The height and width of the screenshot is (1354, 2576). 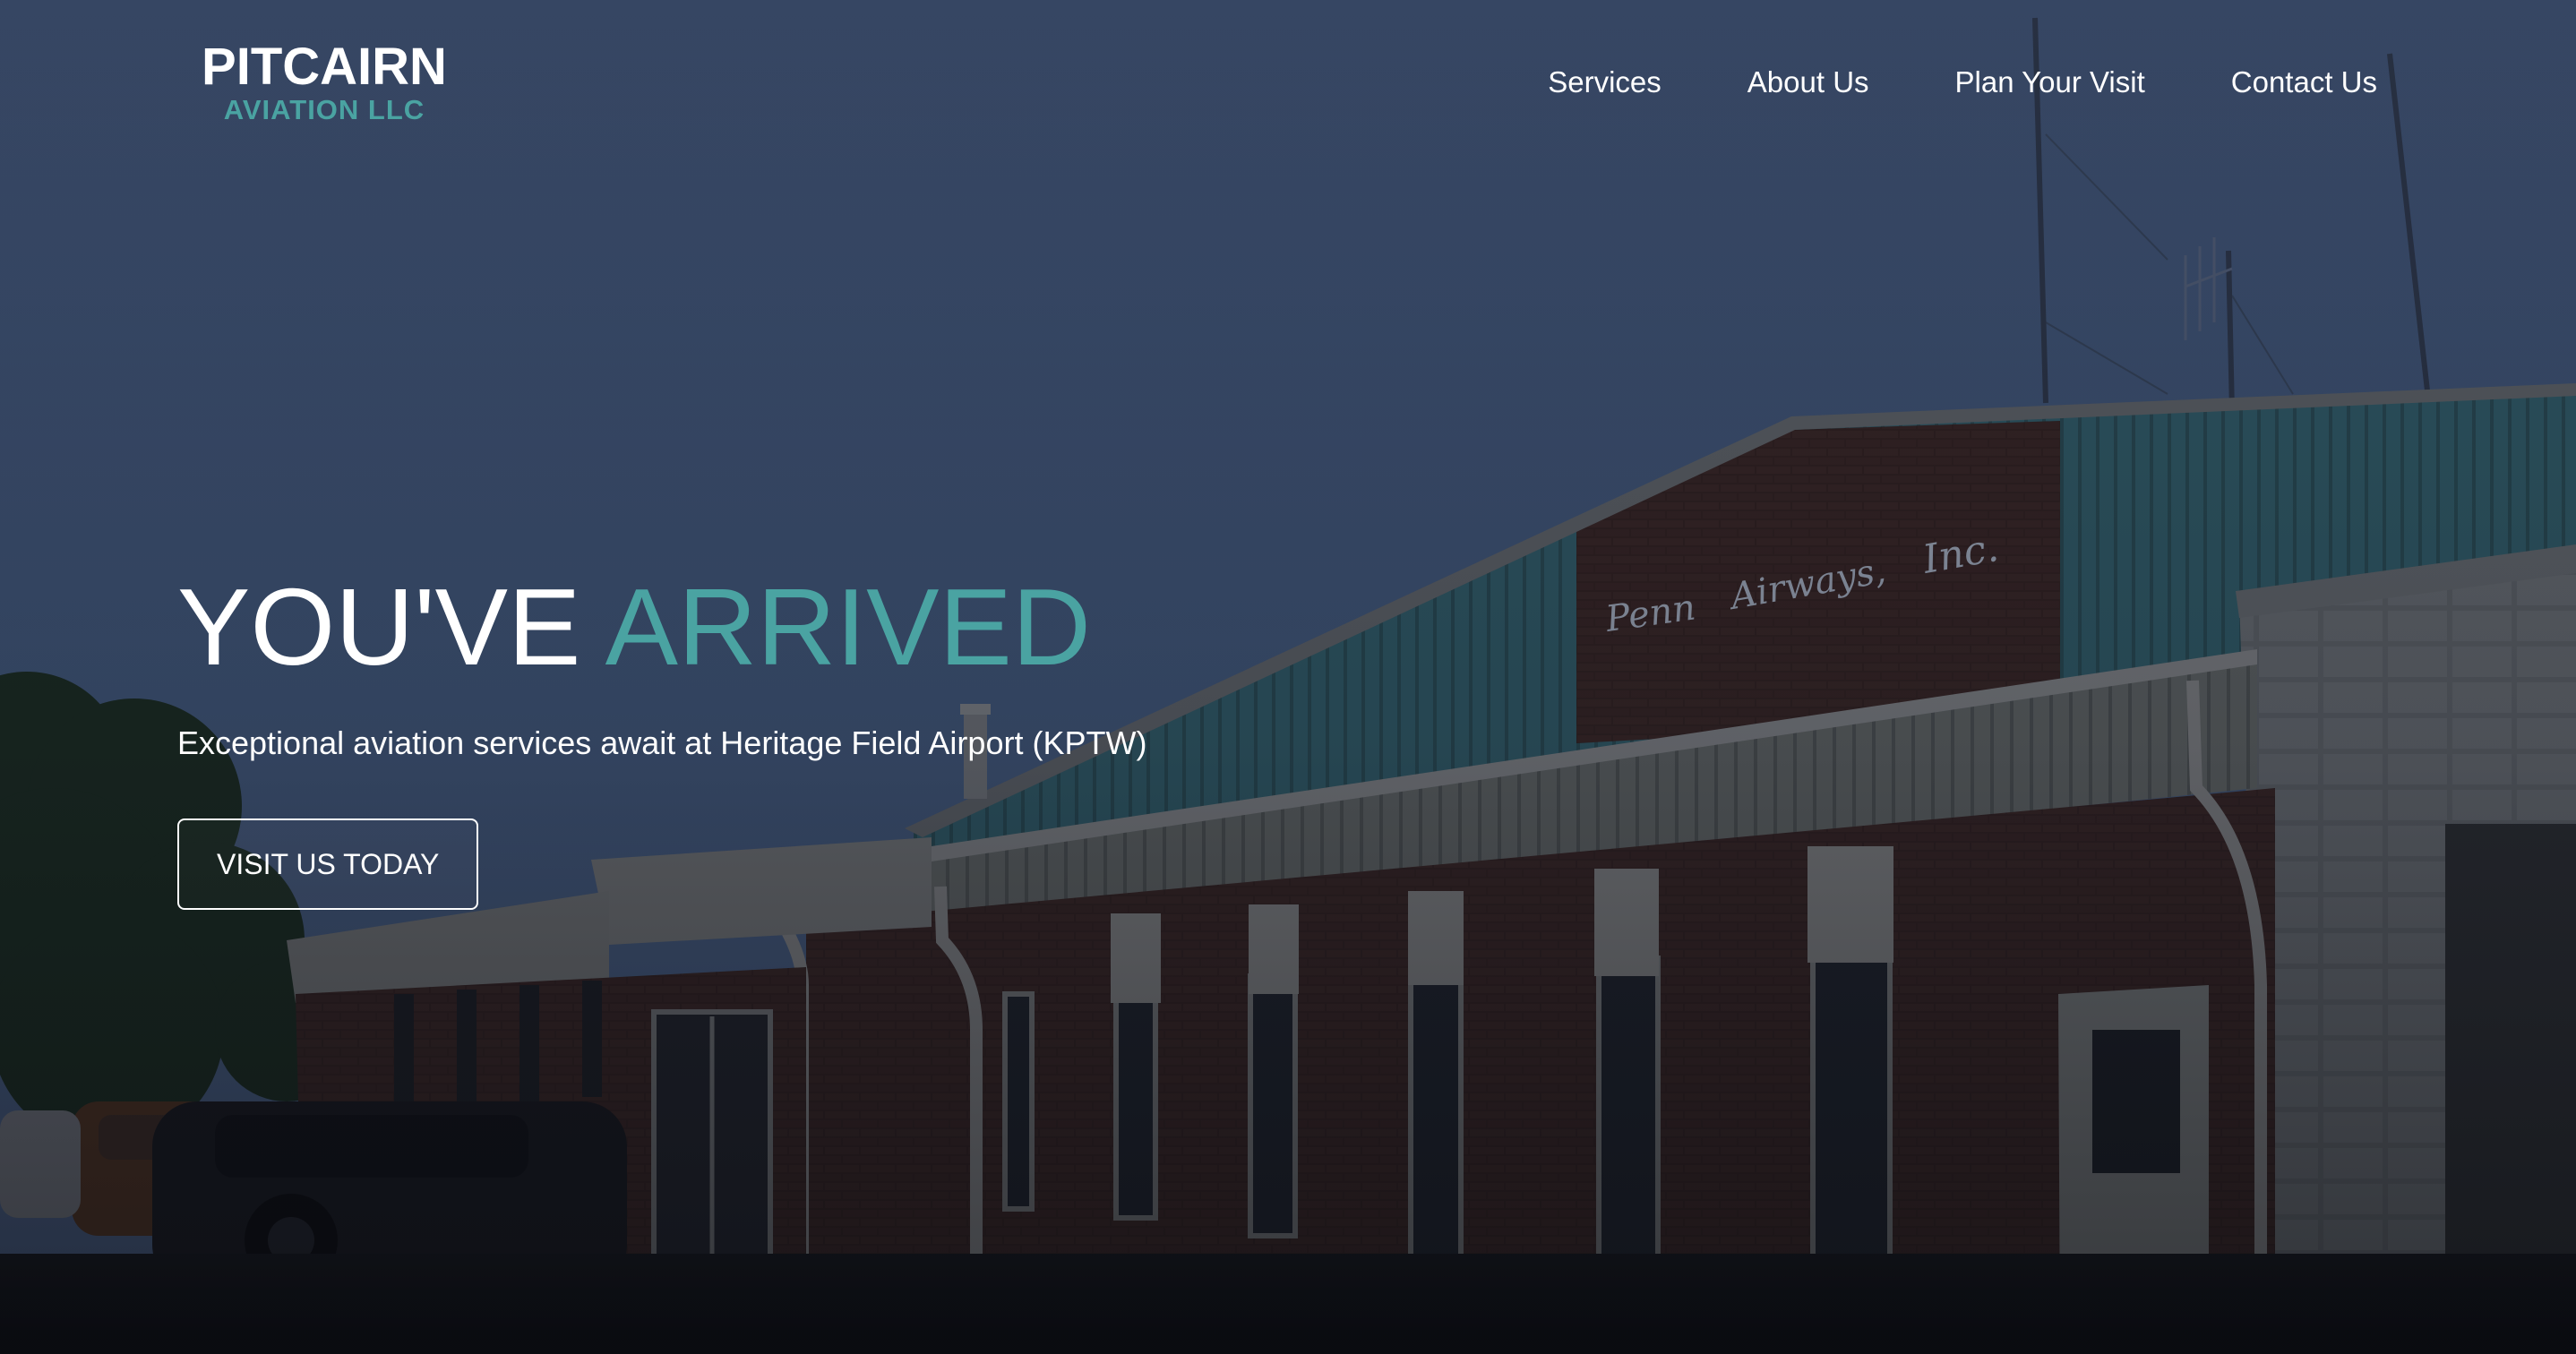 I want to click on logo-sub-text: AVIATION LLC, so click(x=324, y=109).